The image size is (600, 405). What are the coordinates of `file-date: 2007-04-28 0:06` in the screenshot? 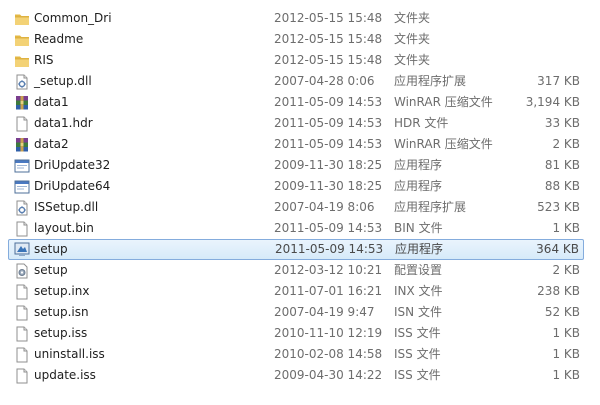 It's located at (324, 81).